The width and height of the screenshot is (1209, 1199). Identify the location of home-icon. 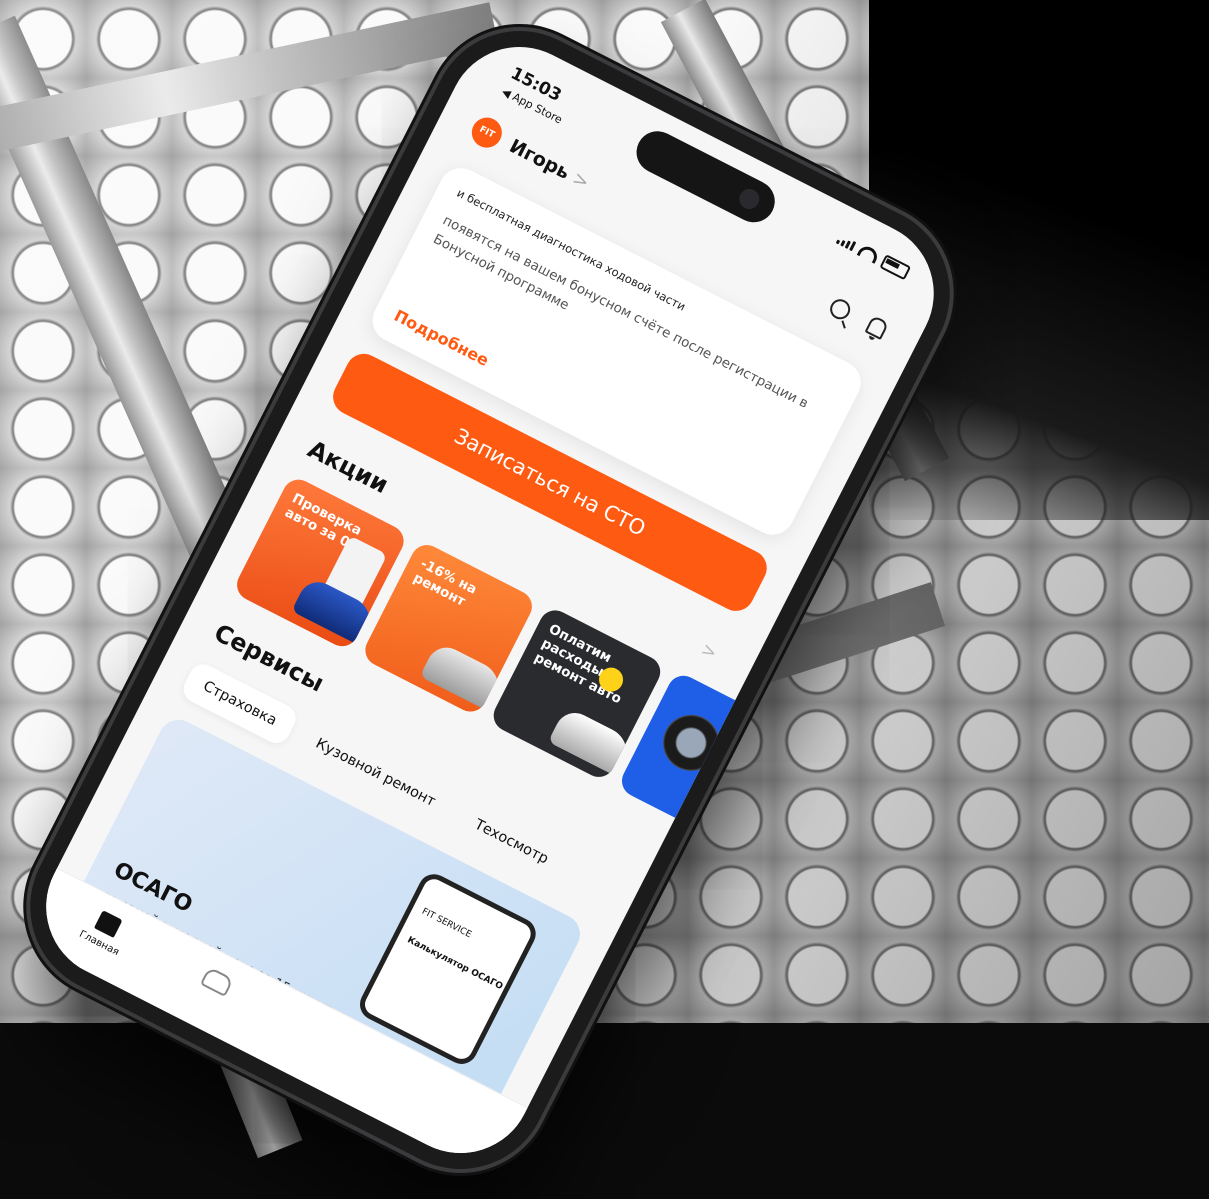
(108, 924).